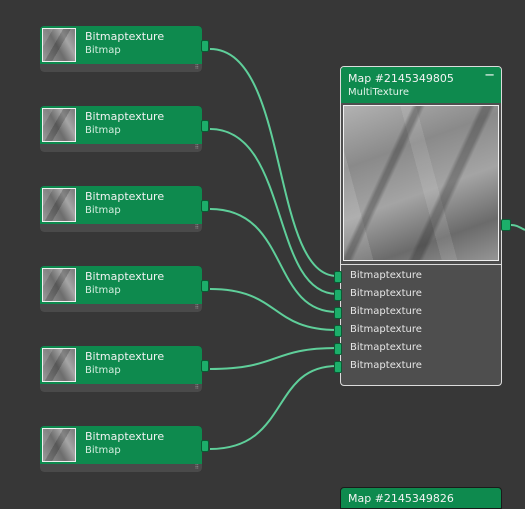 This screenshot has width=525, height=509. Describe the element at coordinates (517, 227) in the screenshot. I see `wire-out` at that location.